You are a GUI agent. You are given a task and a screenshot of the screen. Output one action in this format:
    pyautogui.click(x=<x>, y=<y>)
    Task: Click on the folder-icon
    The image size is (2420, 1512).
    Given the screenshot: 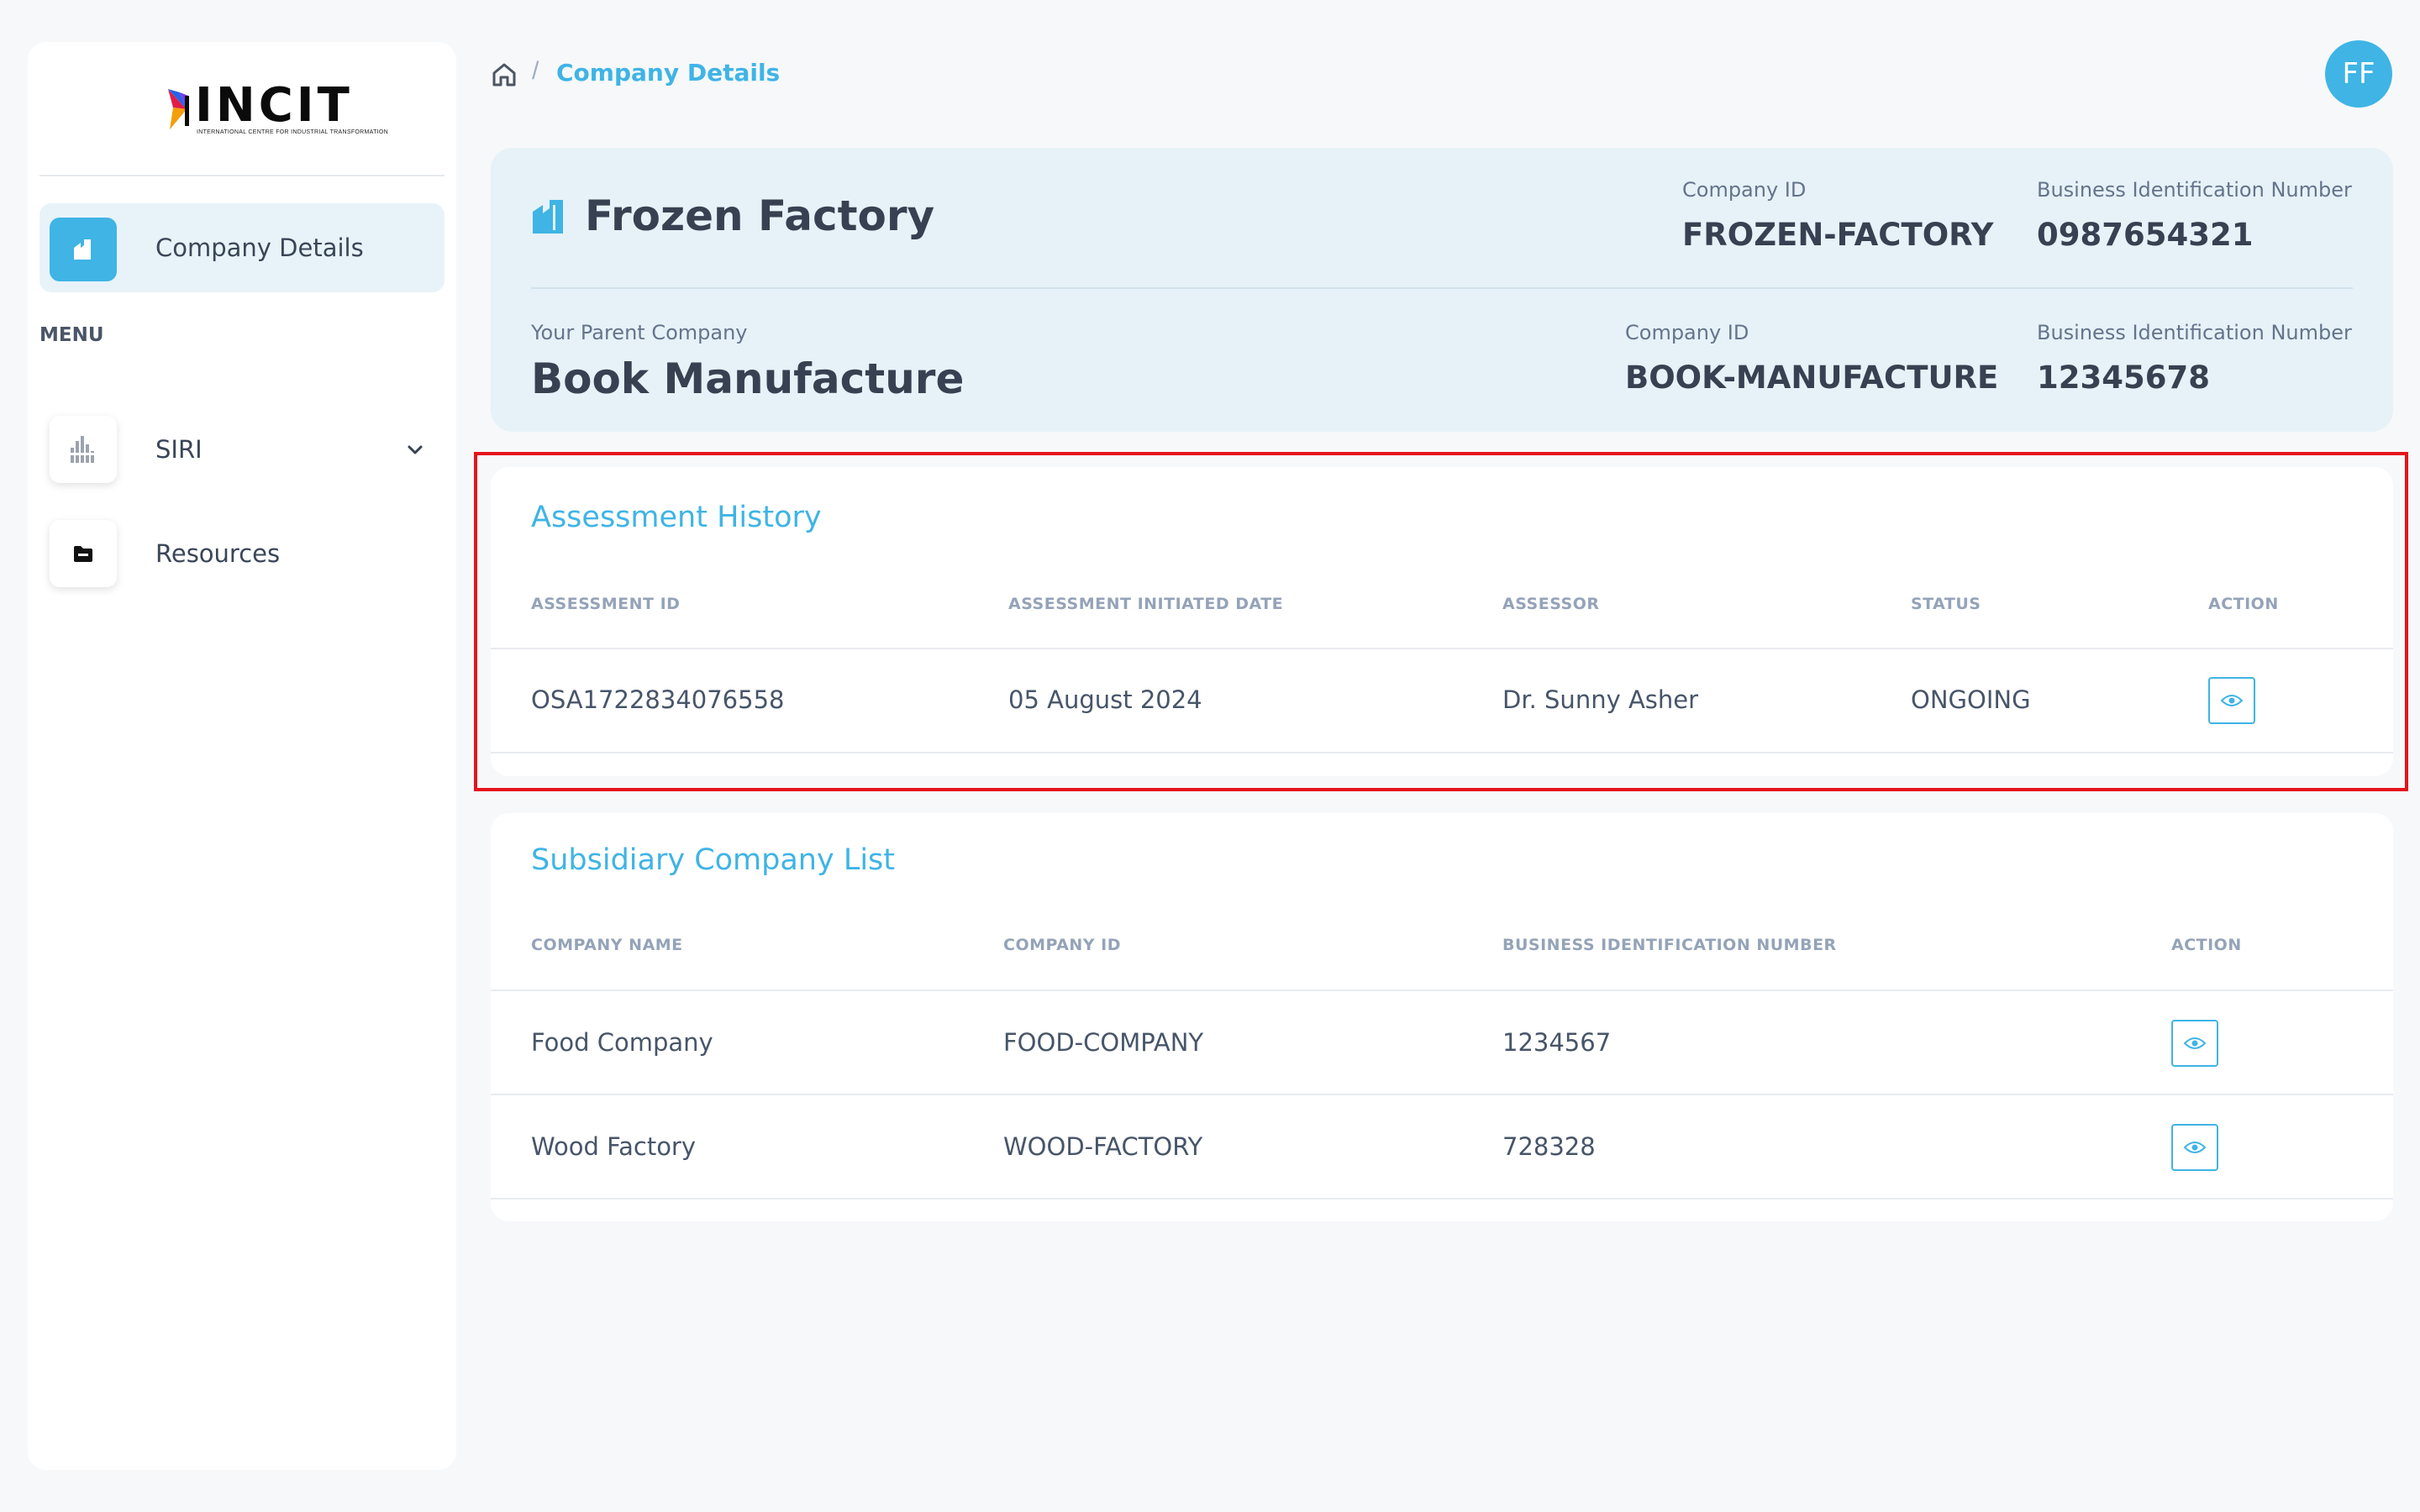 What is the action you would take?
    pyautogui.click(x=83, y=553)
    